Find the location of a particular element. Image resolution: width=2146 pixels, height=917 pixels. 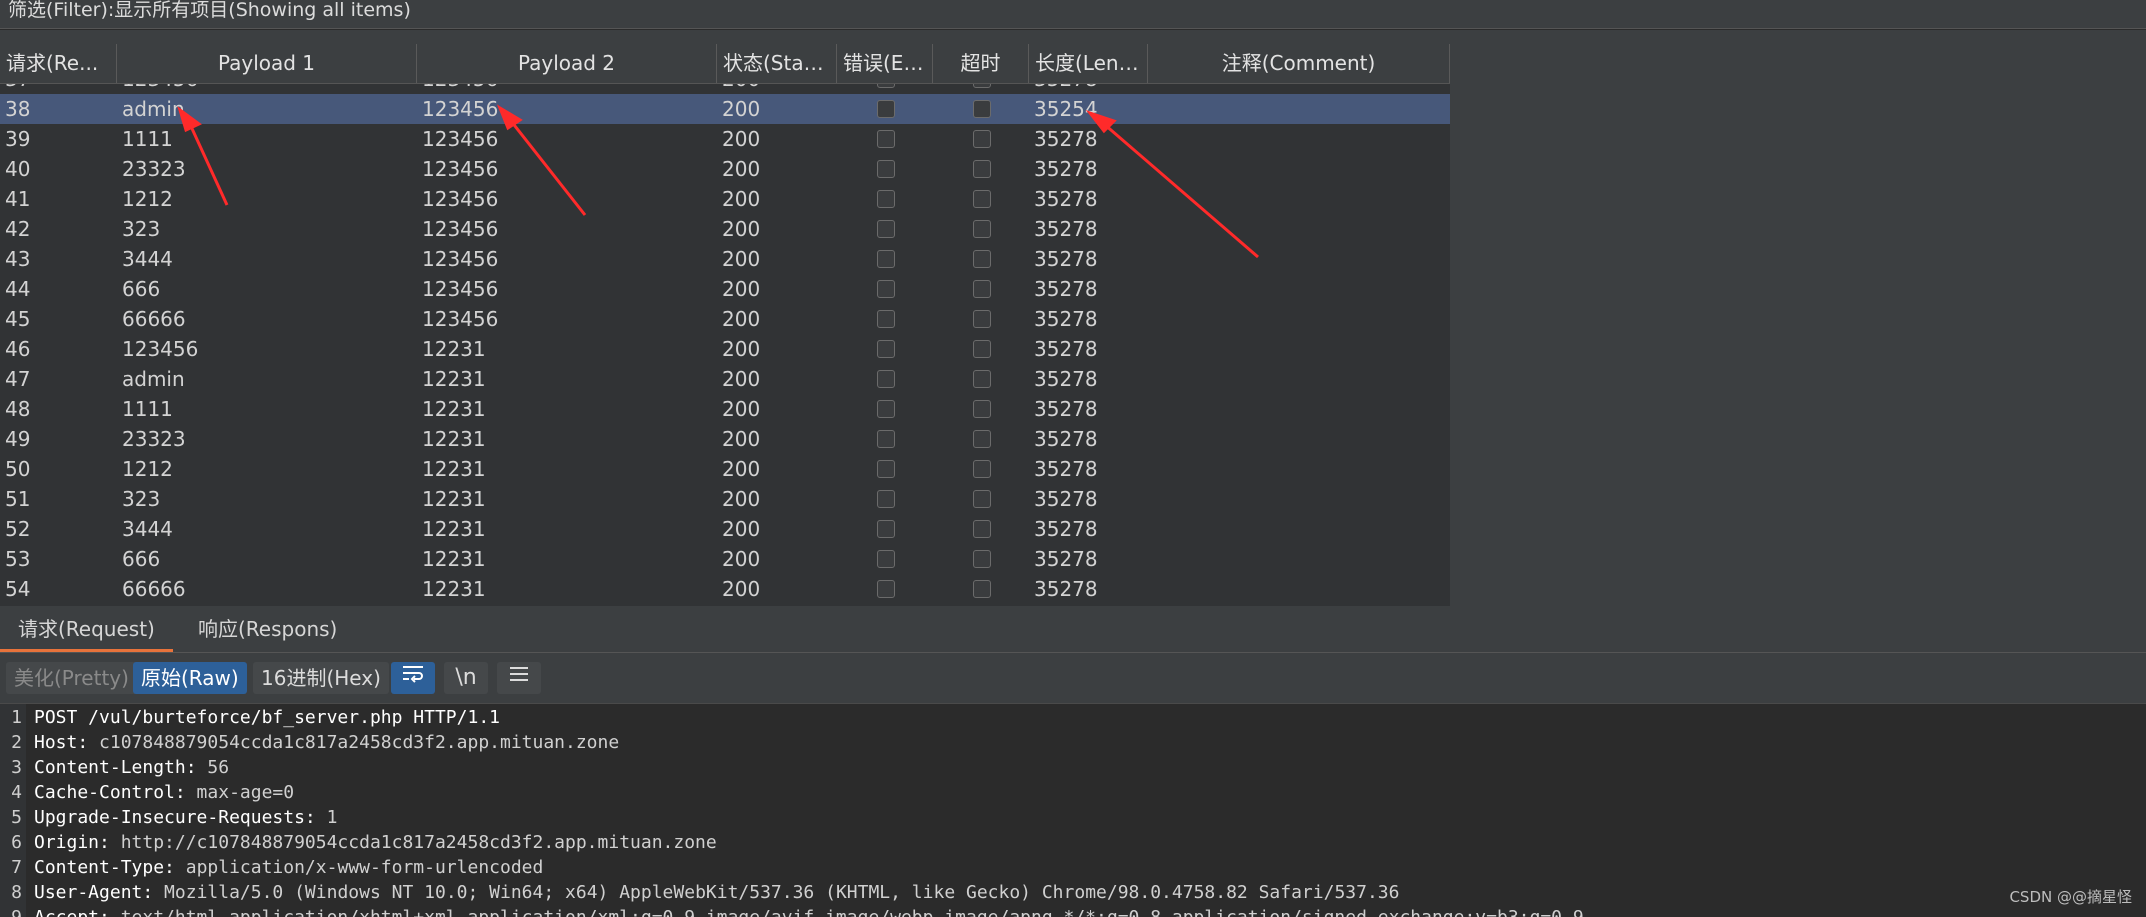

table-row: 38 admin 123456 200 35254 is located at coordinates (725, 109).